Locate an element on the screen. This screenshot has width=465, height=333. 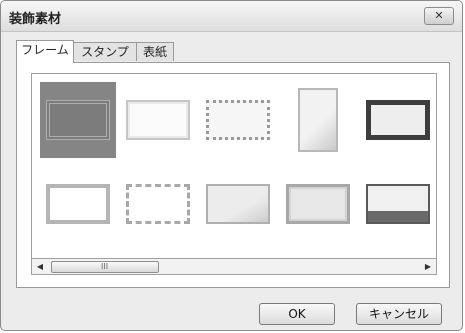
close-button: ✕ is located at coordinates (439, 16).